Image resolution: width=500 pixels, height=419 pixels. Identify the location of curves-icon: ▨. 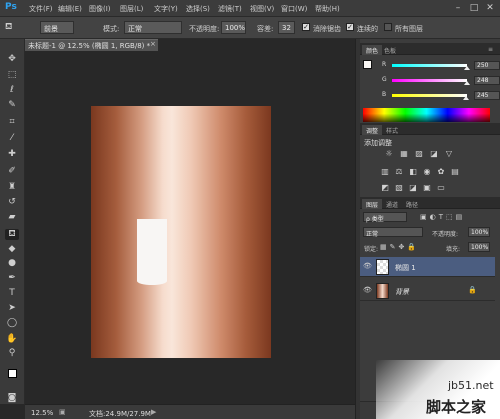
(419, 153).